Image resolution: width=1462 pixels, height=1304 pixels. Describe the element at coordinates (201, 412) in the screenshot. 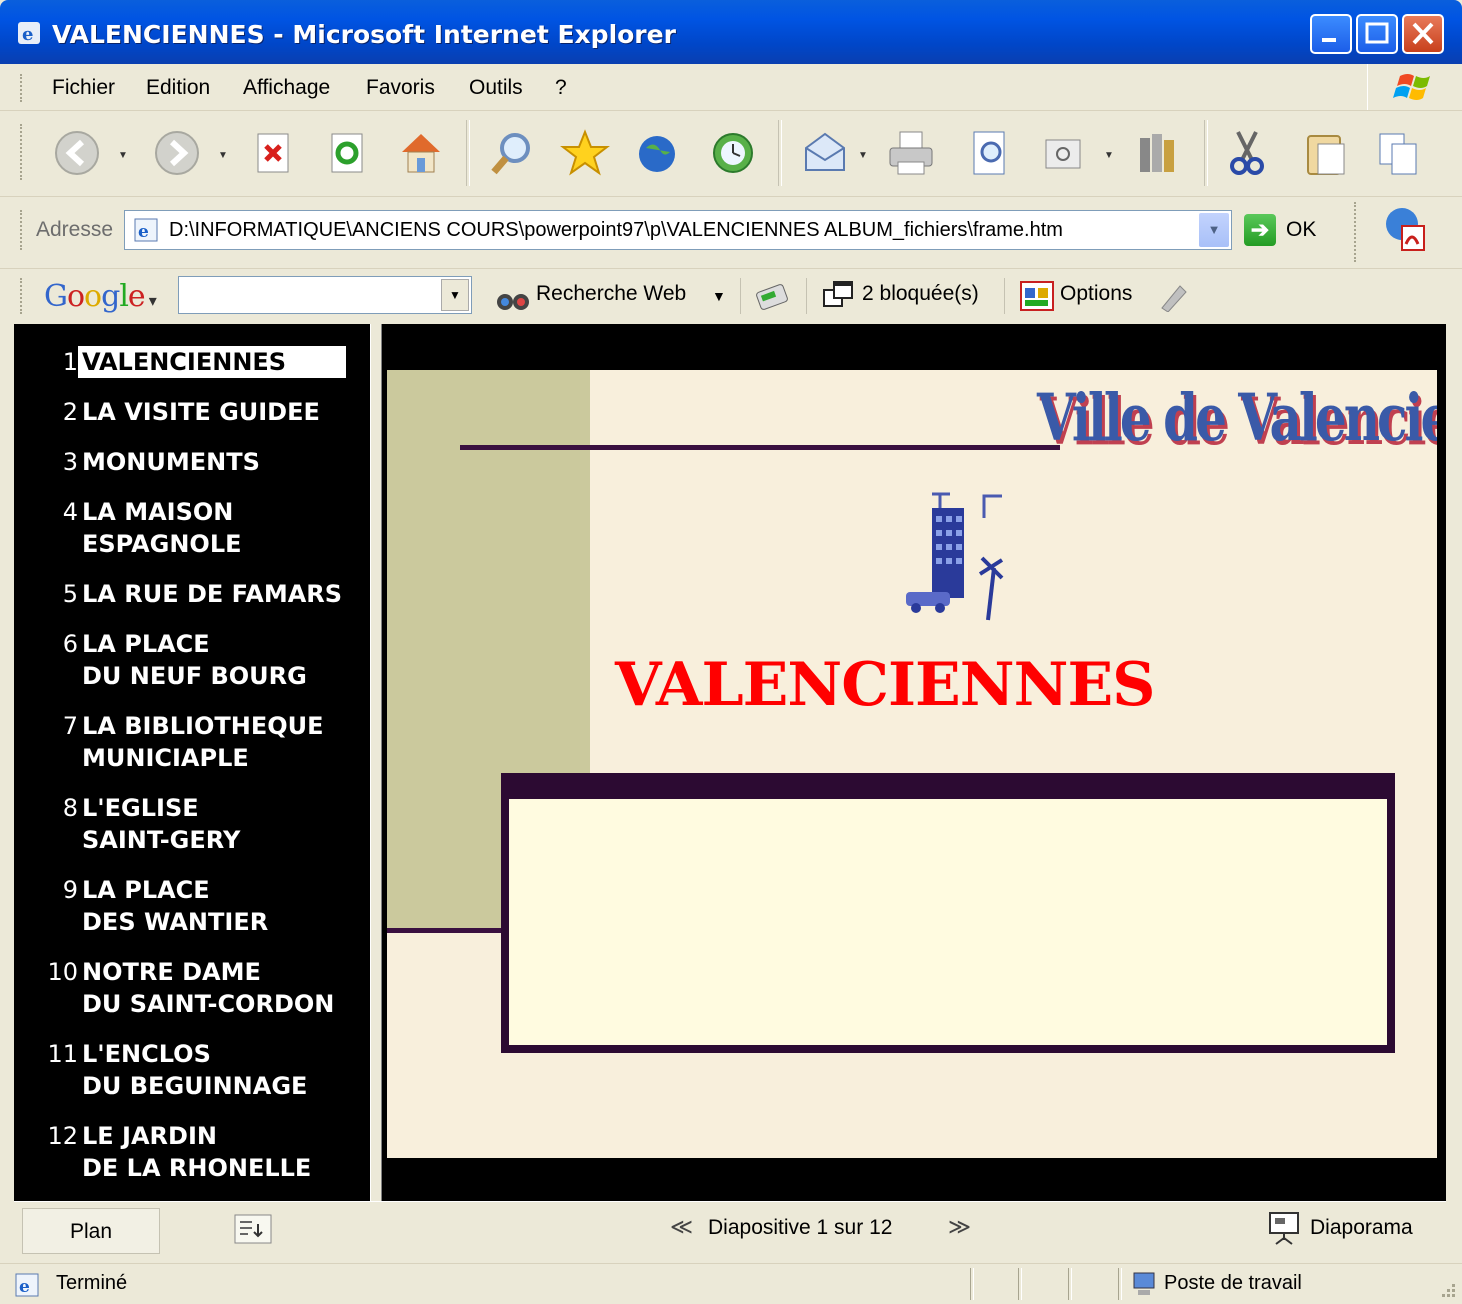

I see `outline-item-title: LA VISITE GUIDEE` at that location.